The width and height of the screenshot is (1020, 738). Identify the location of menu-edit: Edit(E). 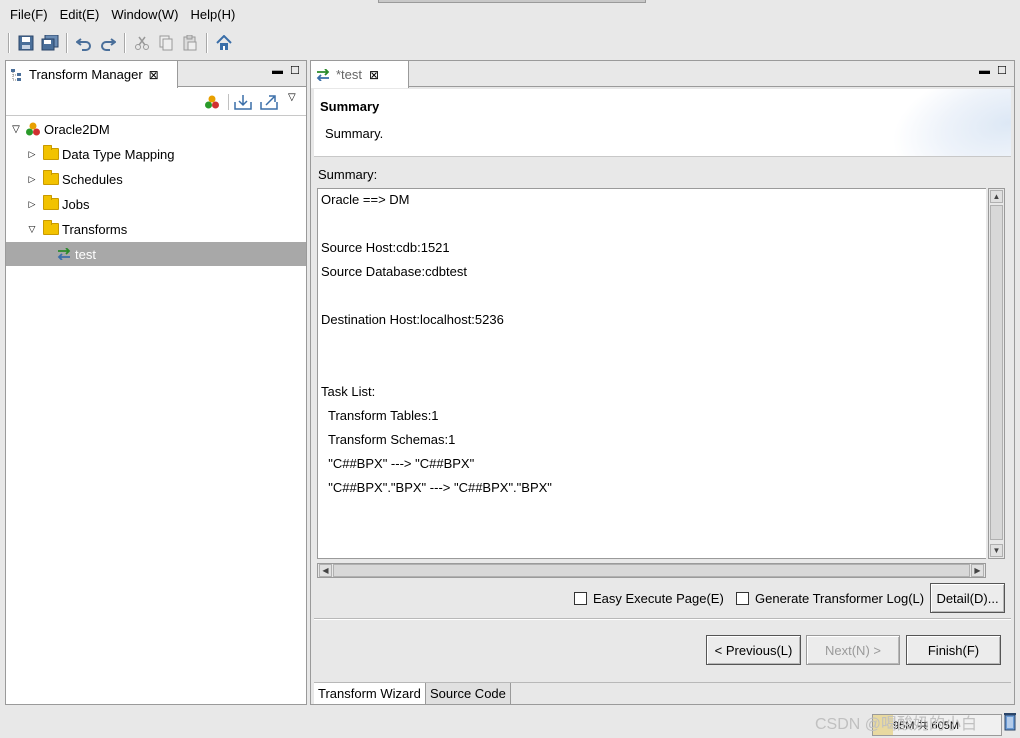
(80, 15).